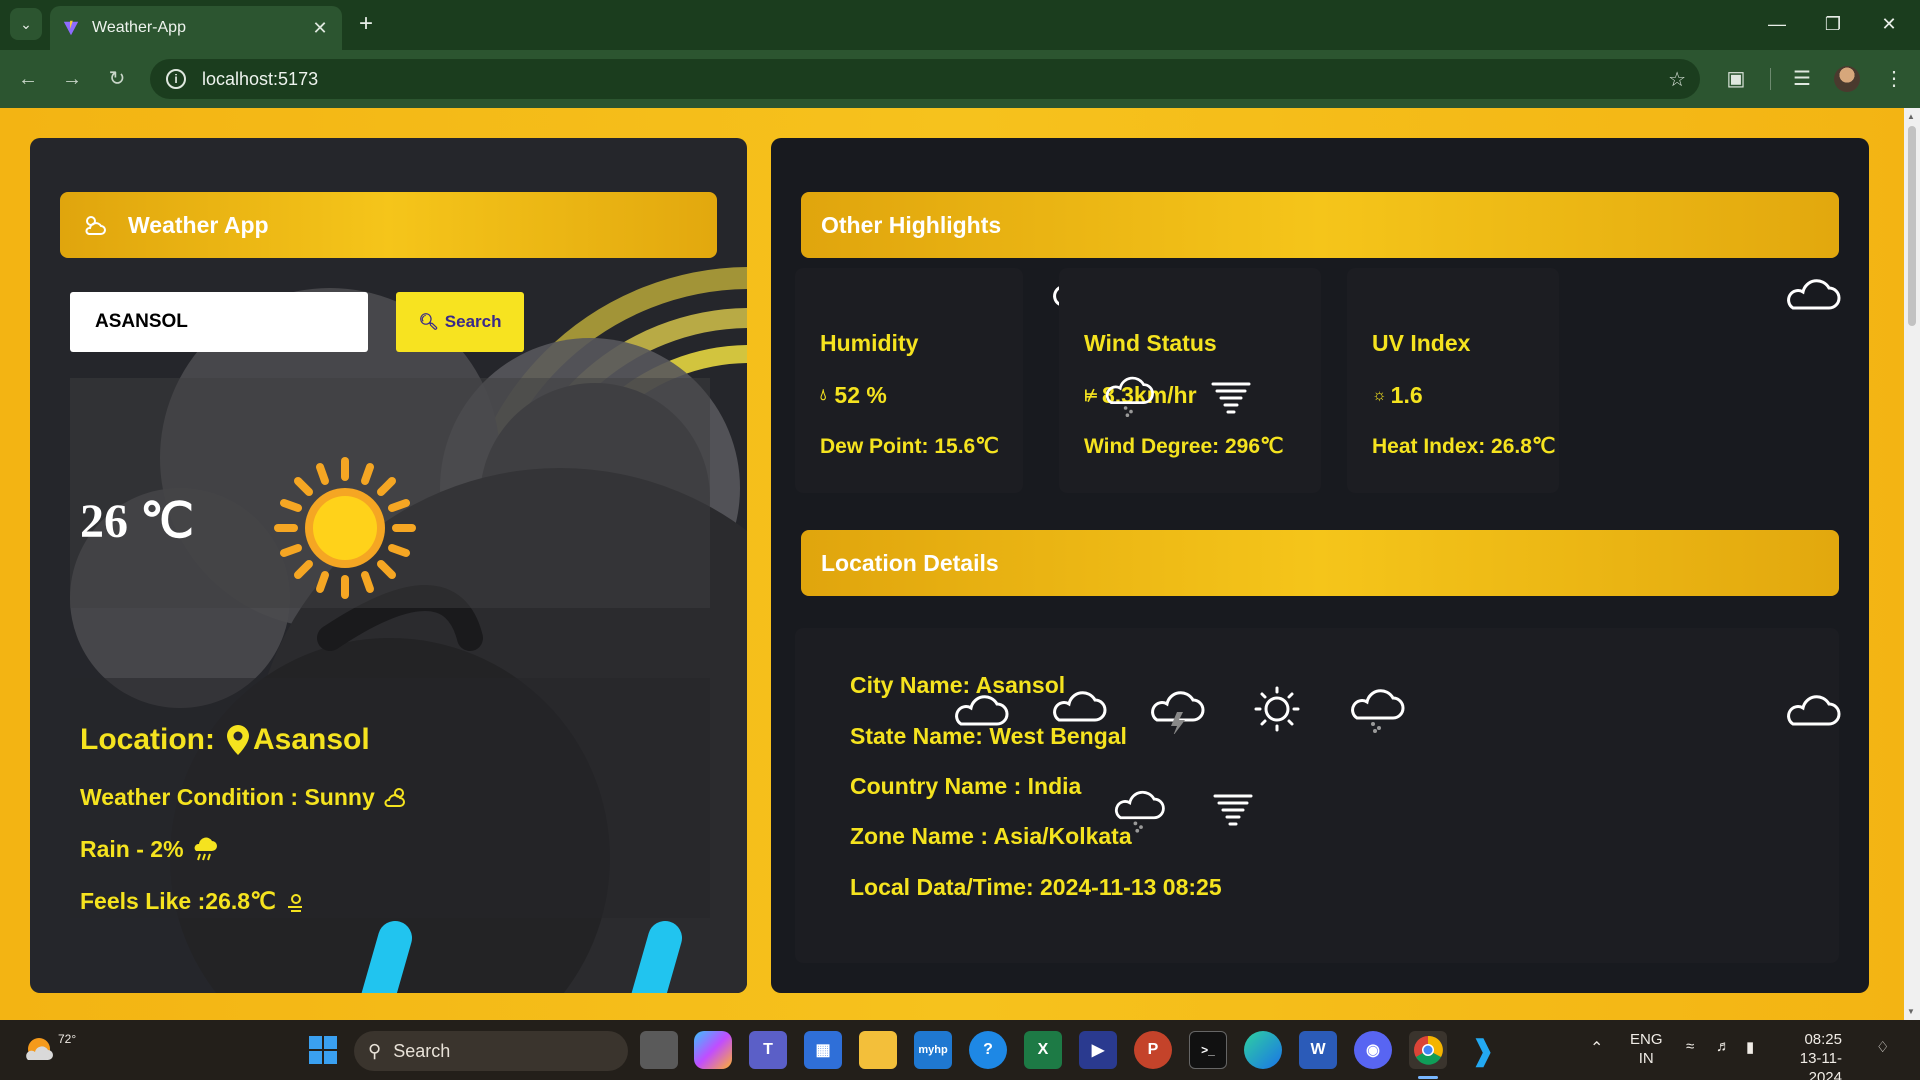 The image size is (1920, 1080). I want to click on teams-icon: T, so click(768, 1050).